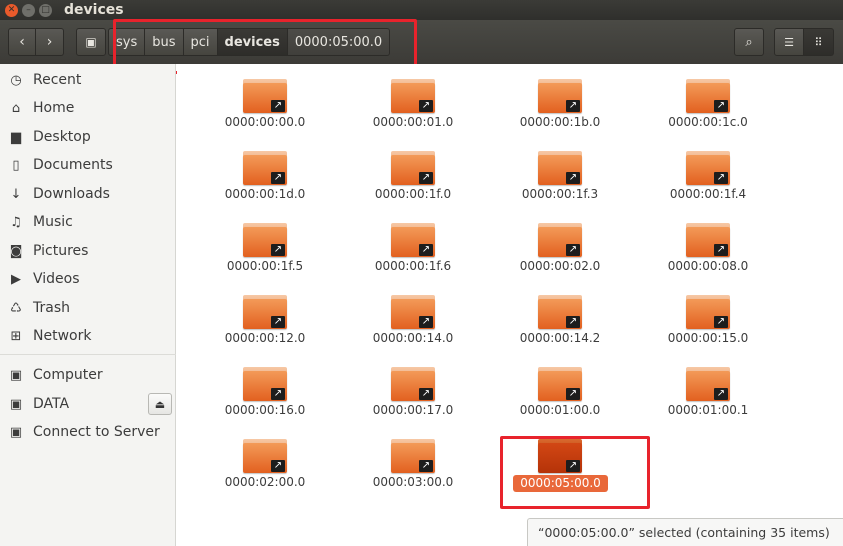  What do you see at coordinates (560, 242) in the screenshot?
I see `folder-item: ↗ 0000:00:02.0` at bounding box center [560, 242].